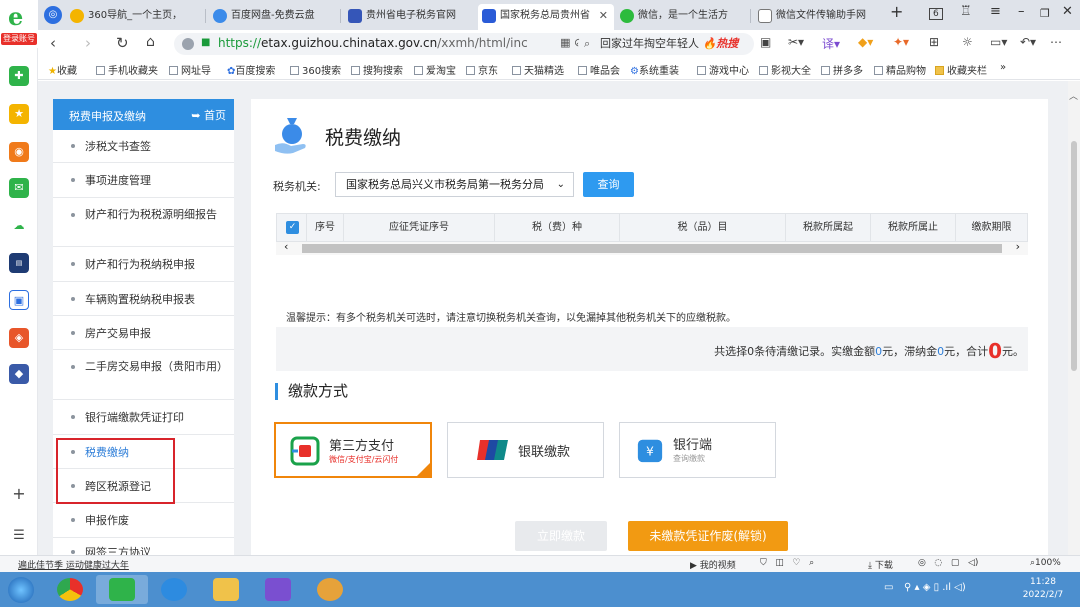 The width and height of the screenshot is (1080, 607). Describe the element at coordinates (53, 43) in the screenshot. I see `back-icon: ‹` at that location.